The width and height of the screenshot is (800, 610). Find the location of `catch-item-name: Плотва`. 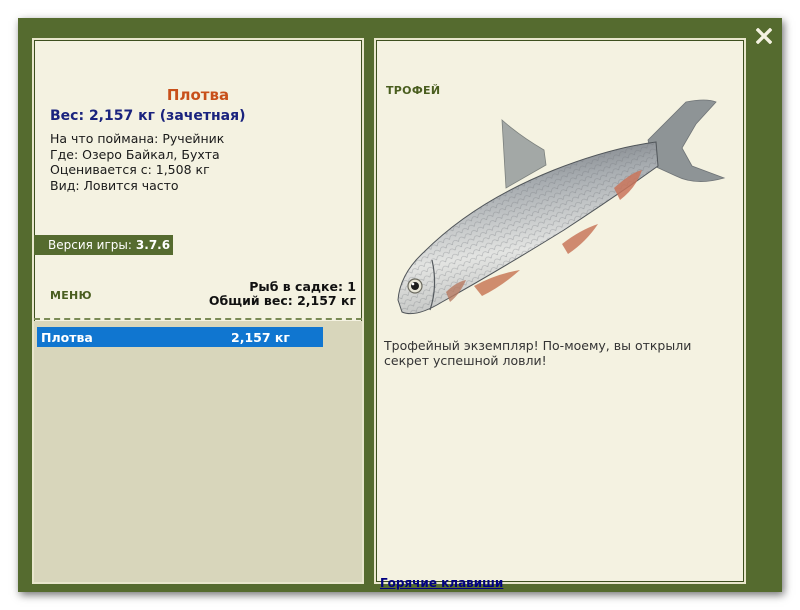

catch-item-name: Плотва is located at coordinates (67, 337).